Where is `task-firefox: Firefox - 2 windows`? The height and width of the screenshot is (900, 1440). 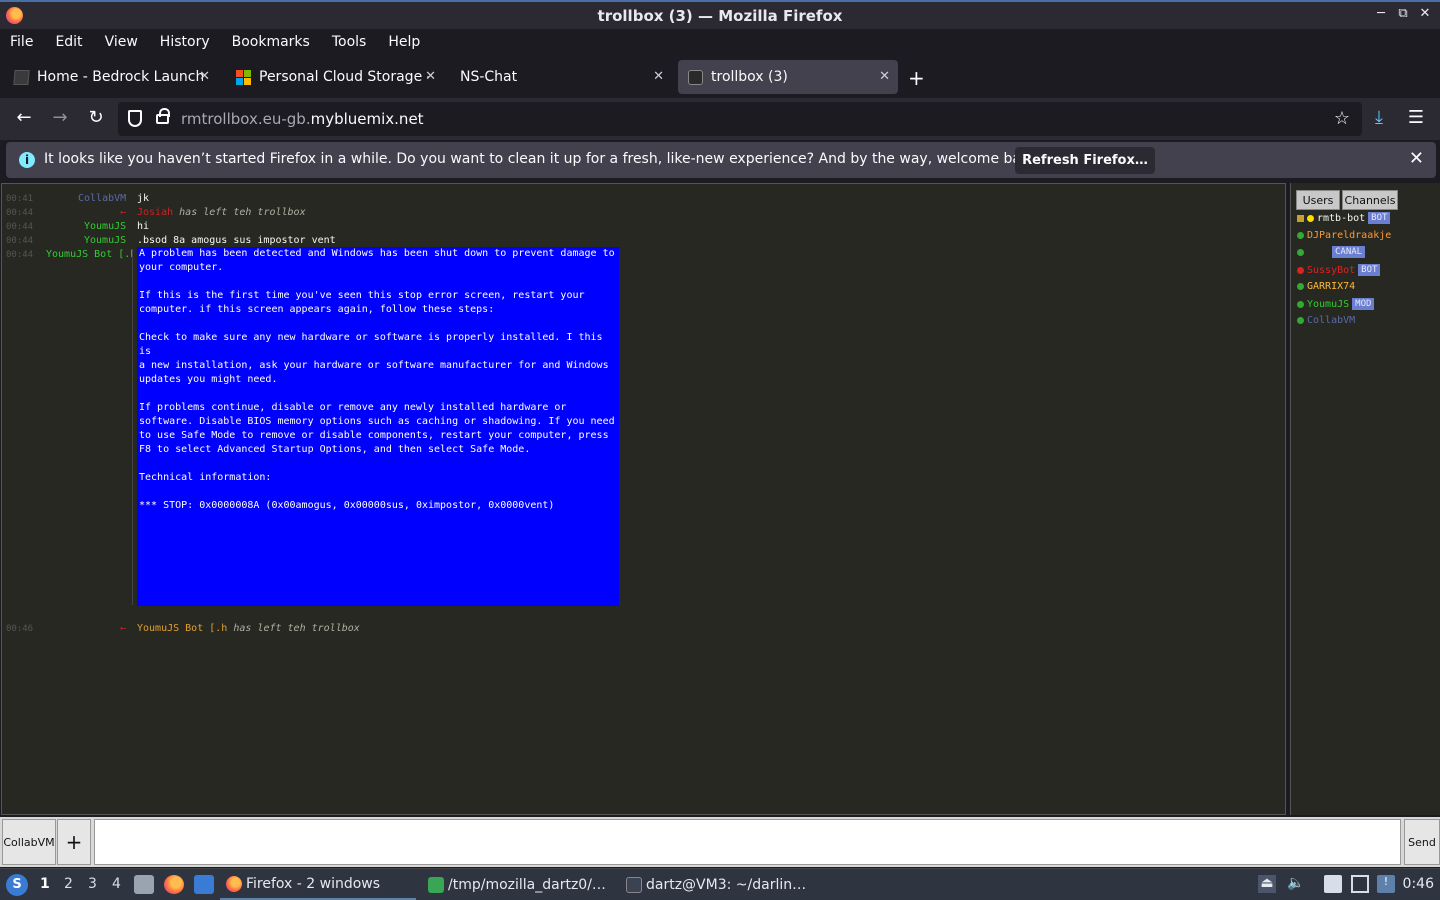
task-firefox: Firefox - 2 windows is located at coordinates (318, 884).